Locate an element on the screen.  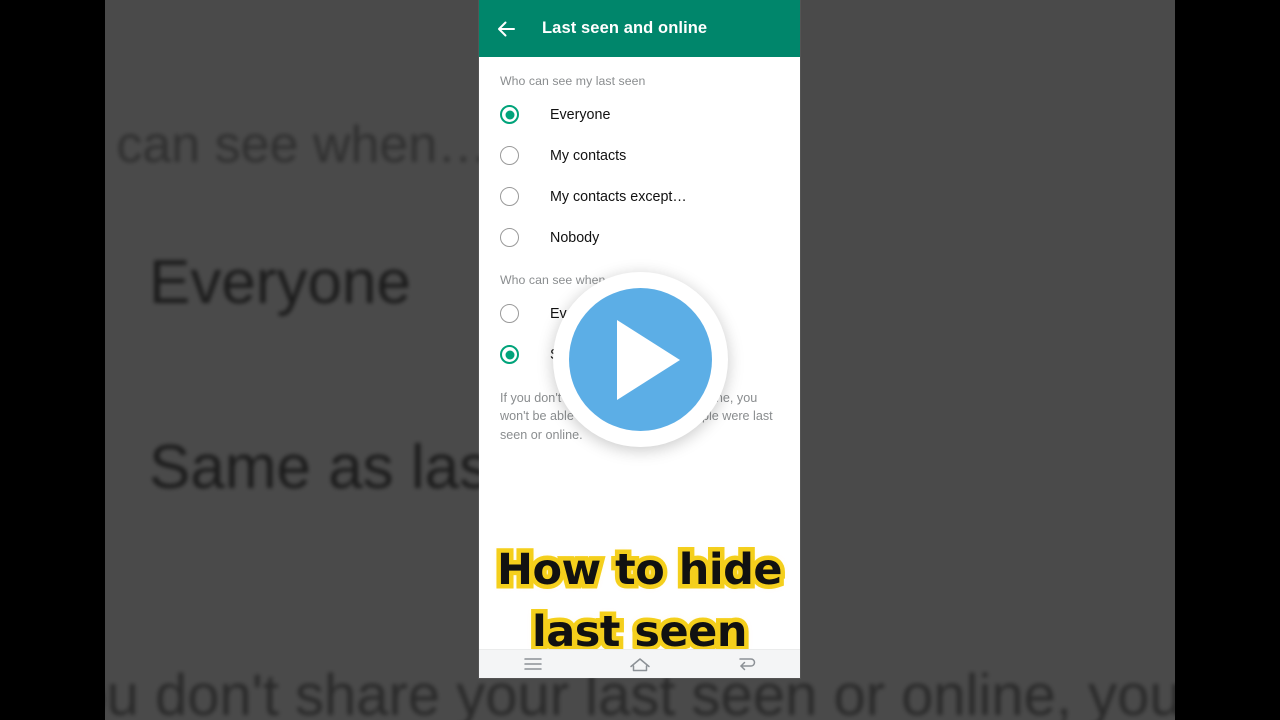
option-label: Everyone is located at coordinates (580, 114).